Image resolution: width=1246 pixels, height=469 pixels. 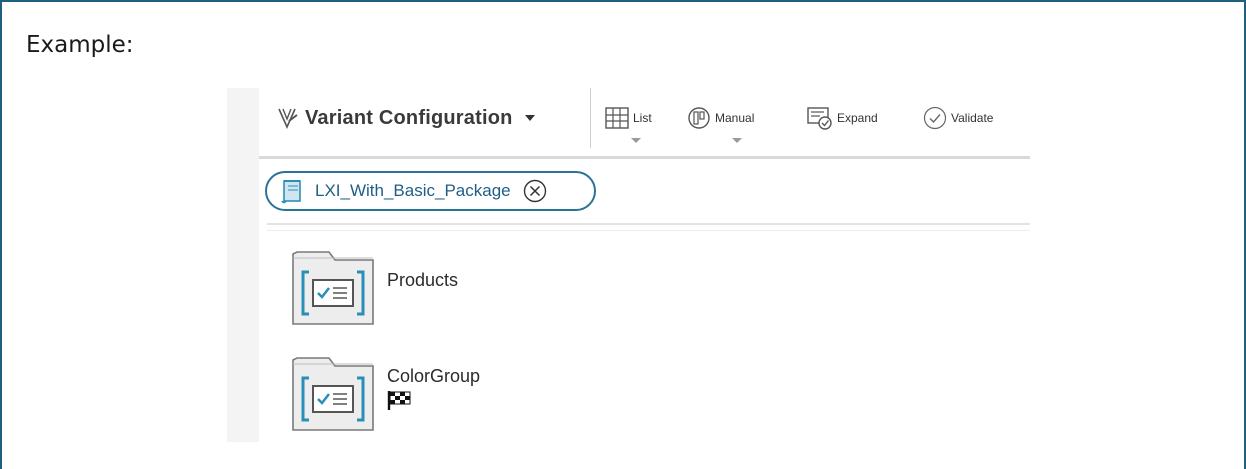 I want to click on validate-label: Validate, so click(x=972, y=118).